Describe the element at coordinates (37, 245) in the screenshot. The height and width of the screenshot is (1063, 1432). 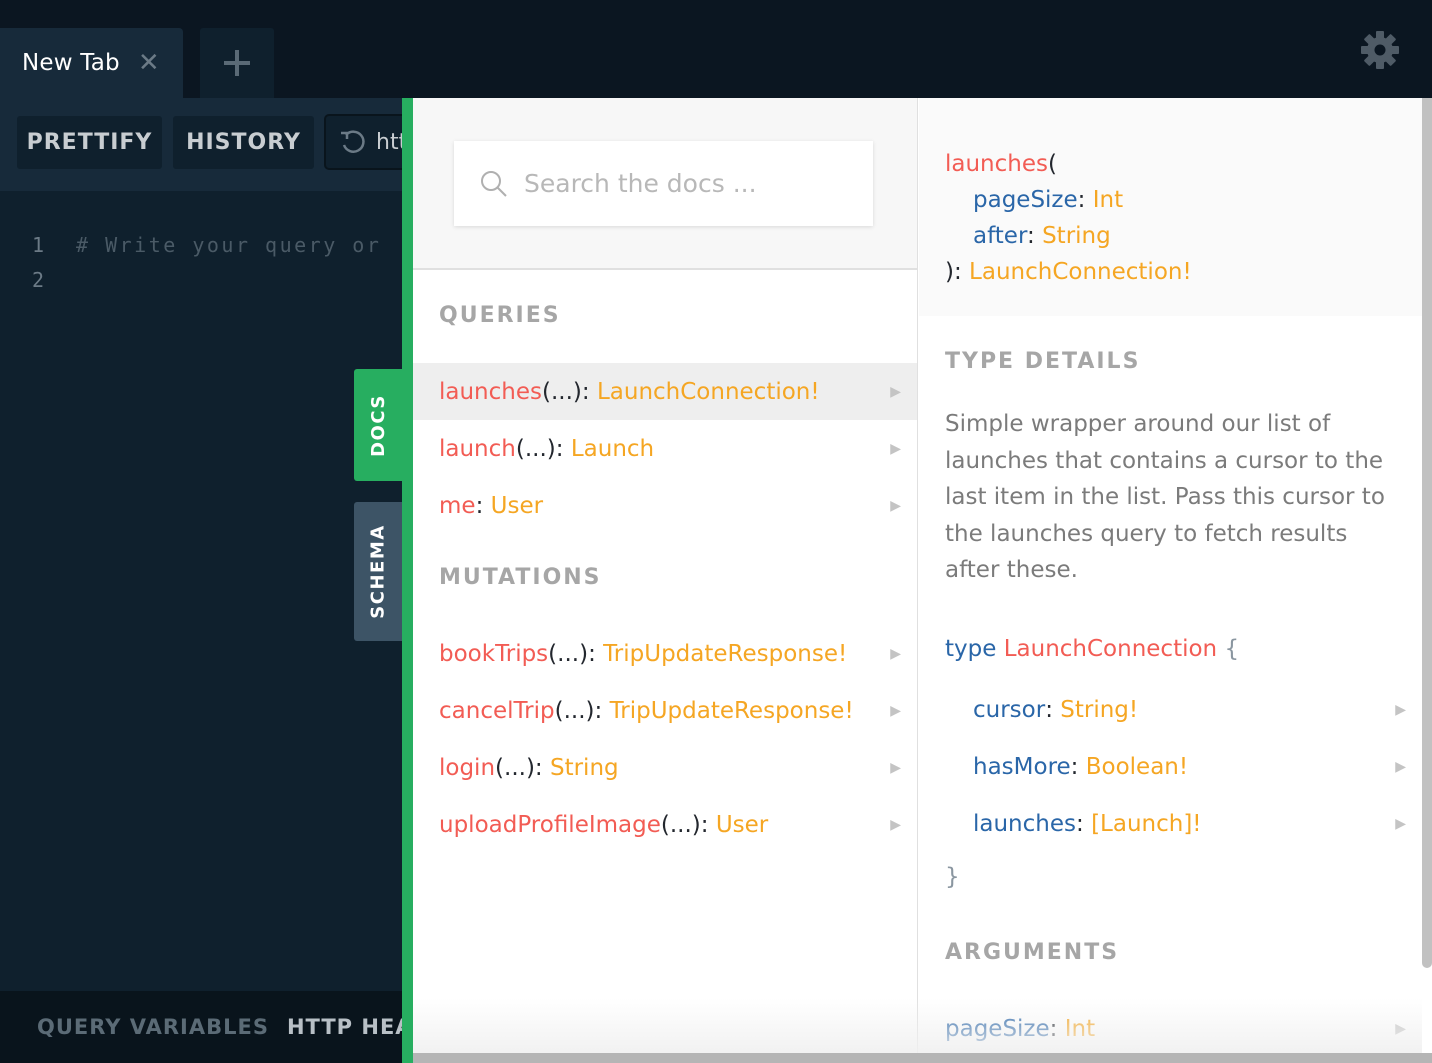
I see `line-number: 1` at that location.